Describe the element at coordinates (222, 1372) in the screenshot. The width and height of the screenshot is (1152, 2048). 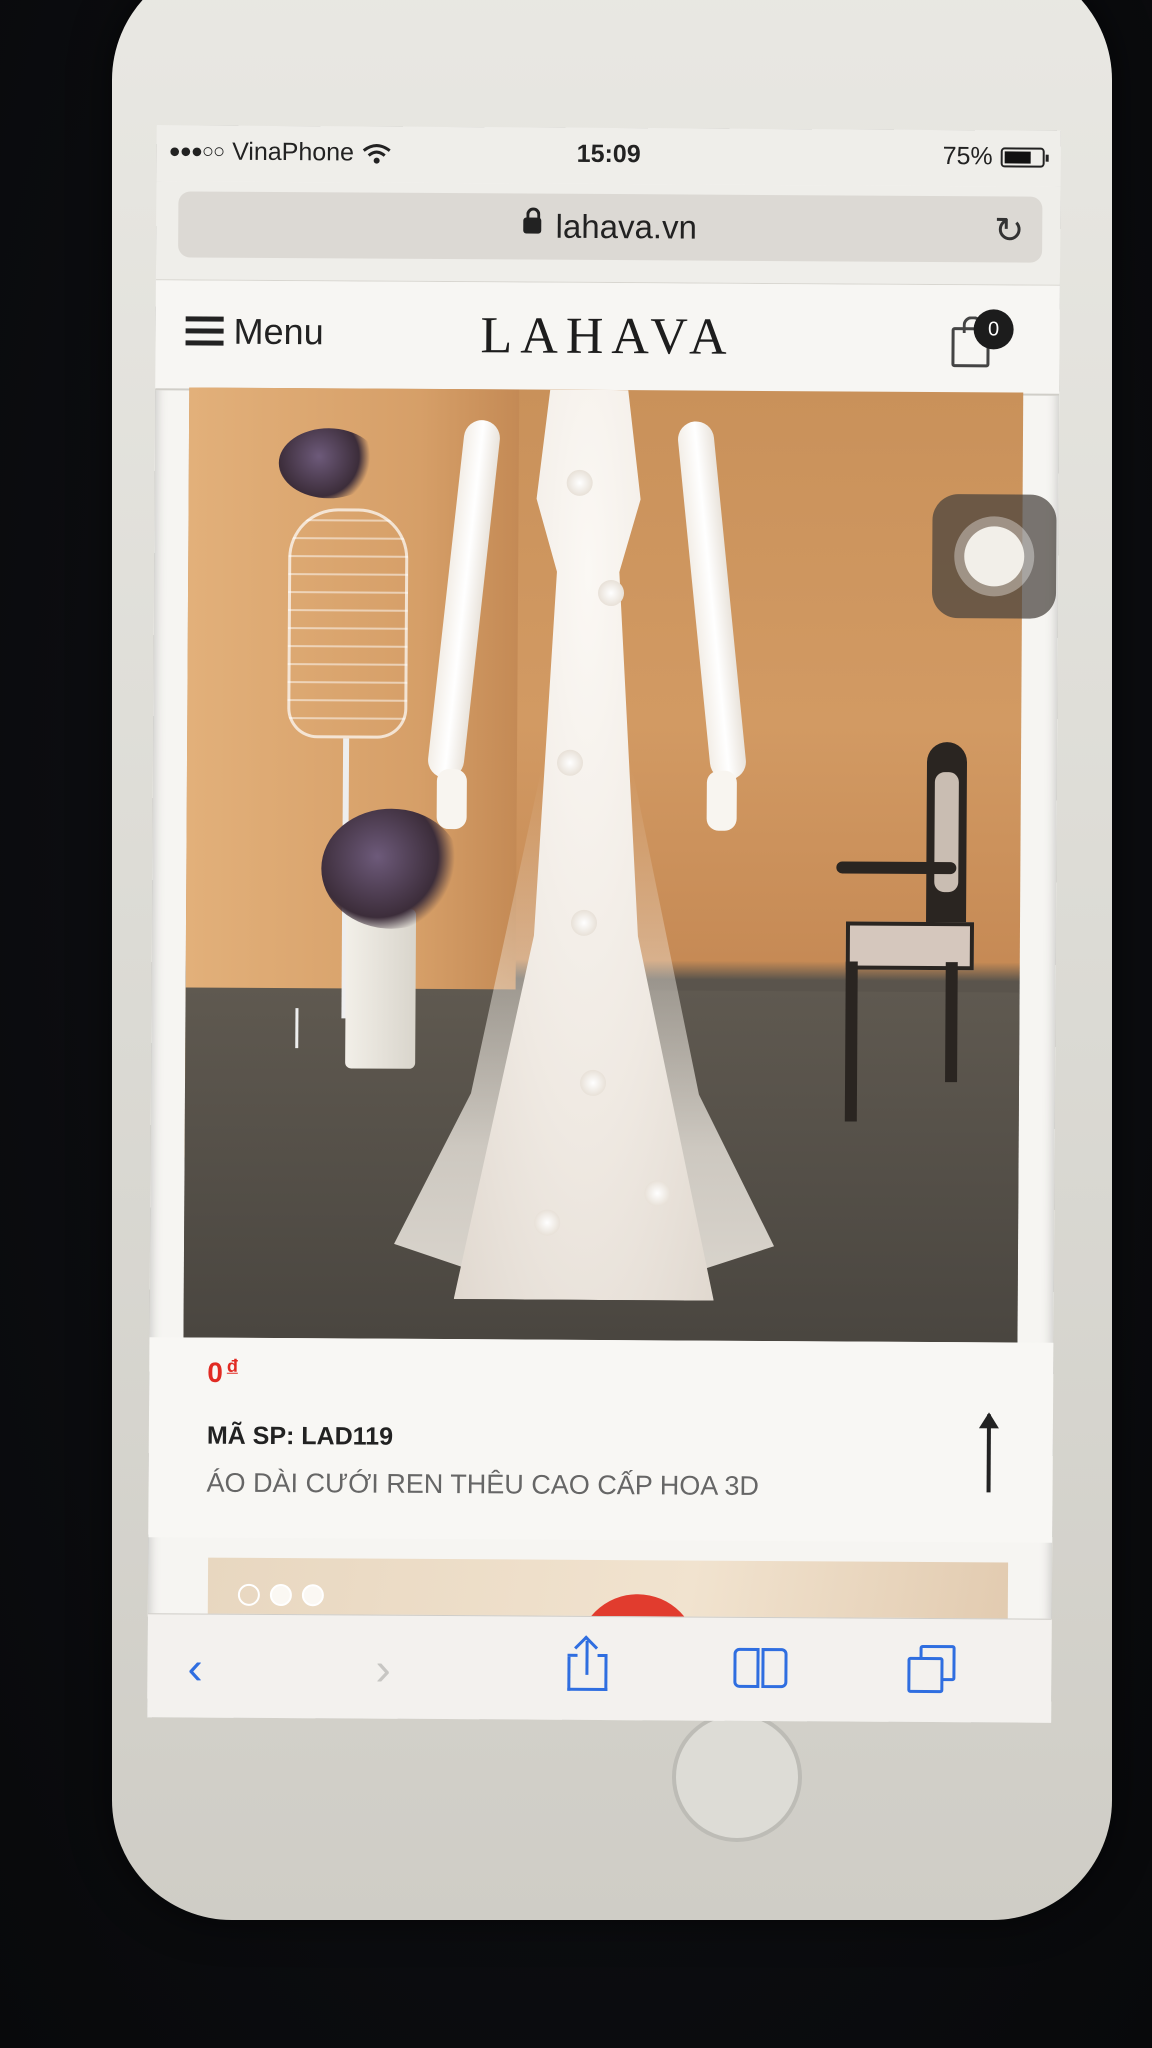
I see `product-price: 0đ` at that location.